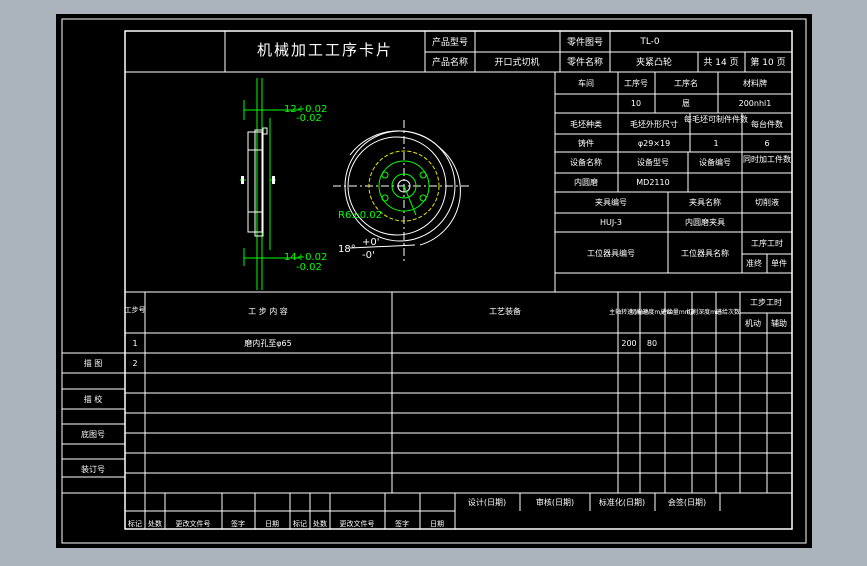 The width and height of the screenshot is (867, 566). I want to click on equip-model-value: MD2110, so click(652, 182).